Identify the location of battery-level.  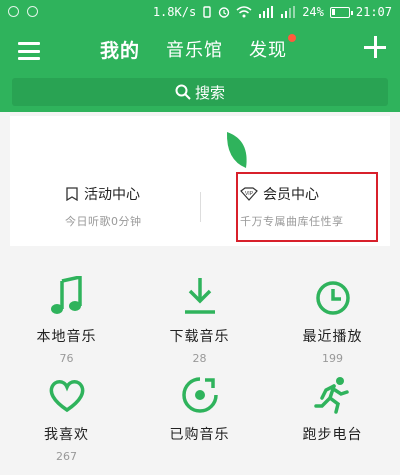
(333, 11).